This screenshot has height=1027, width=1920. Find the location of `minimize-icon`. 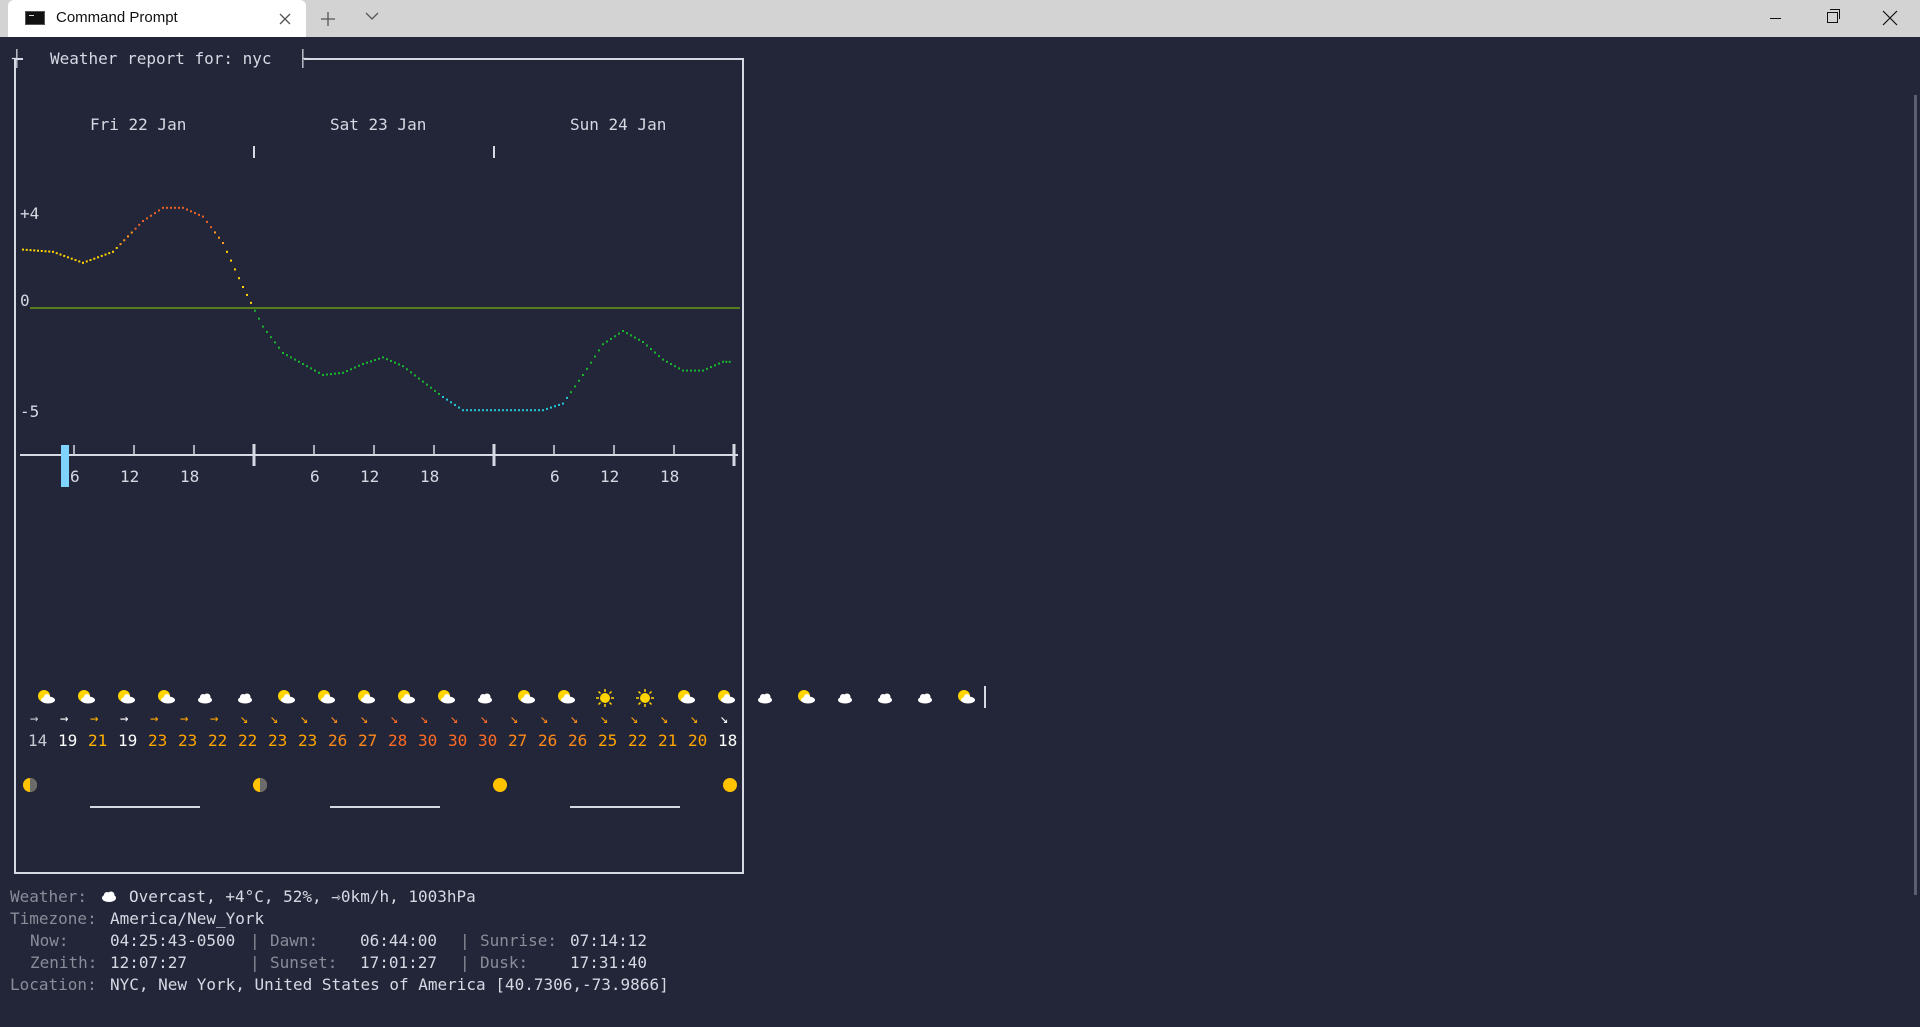

minimize-icon is located at coordinates (1775, 18).